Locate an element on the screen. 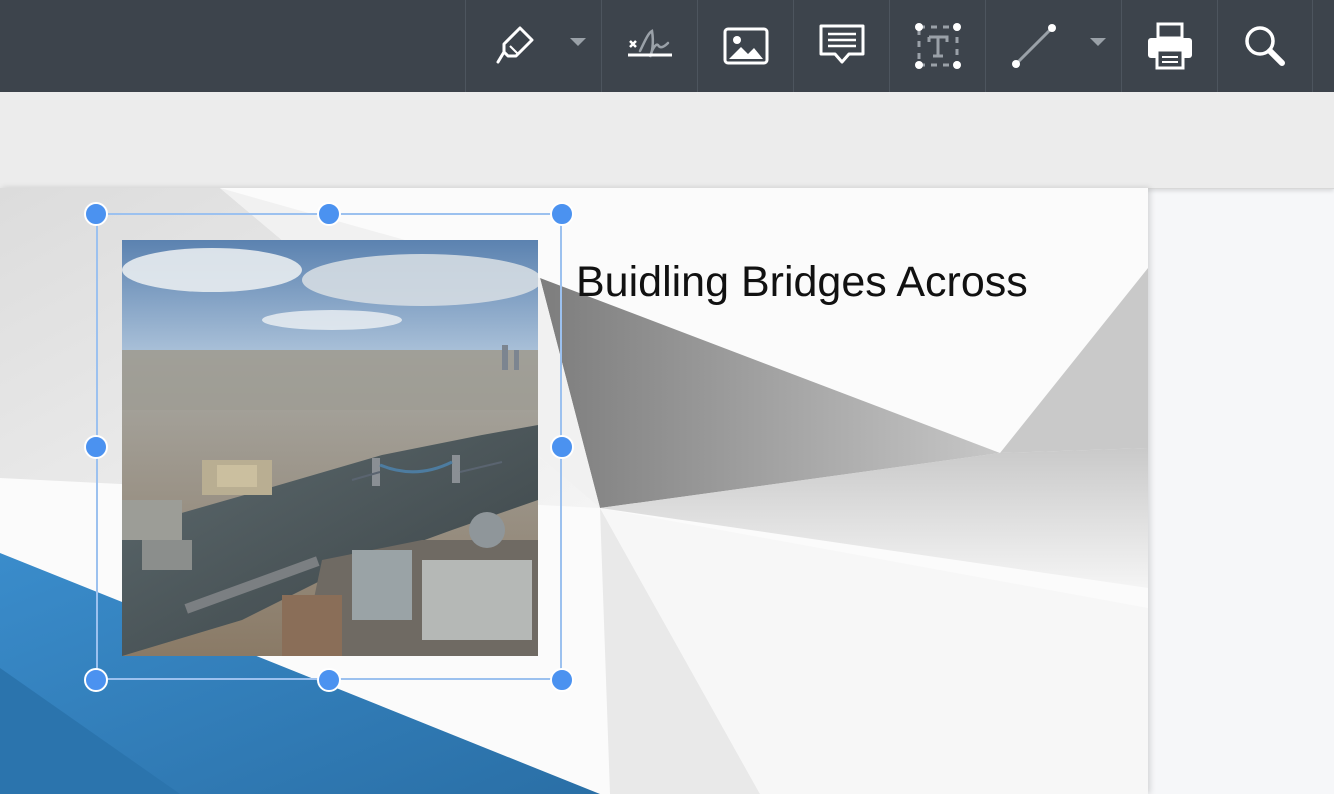 This screenshot has height=794, width=1334. print-tool-button is located at coordinates (1169, 46).